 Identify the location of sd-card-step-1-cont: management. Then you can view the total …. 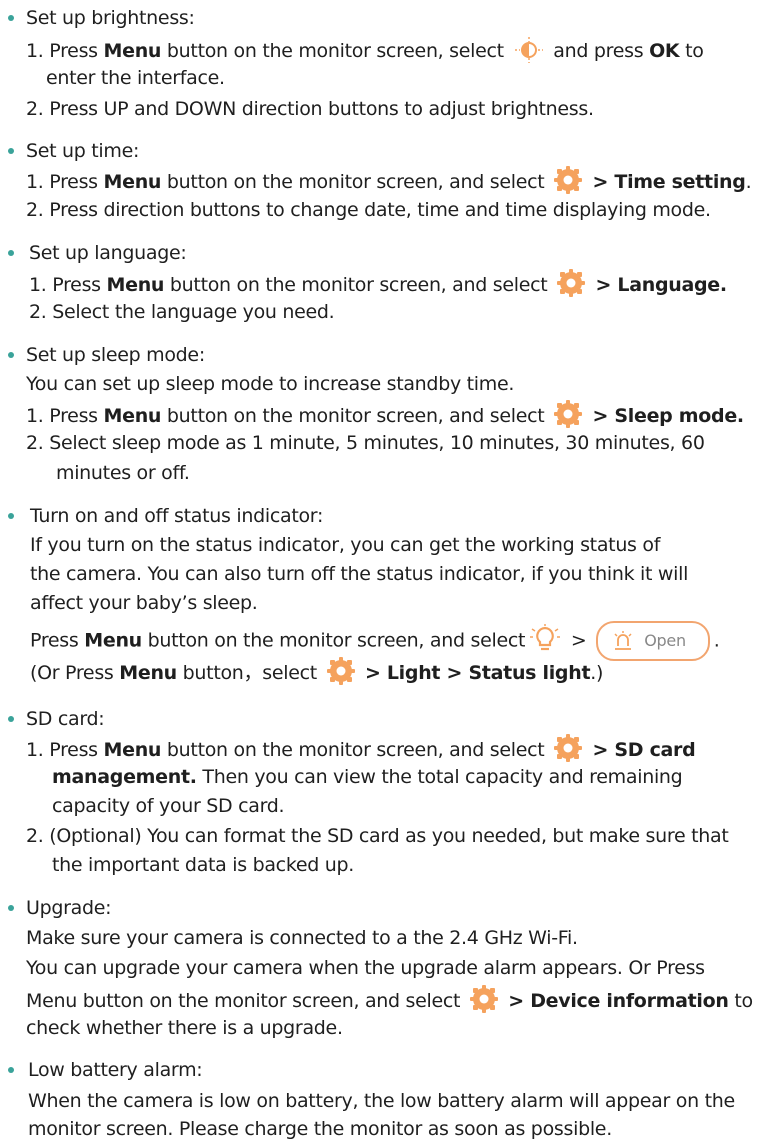
(367, 777).